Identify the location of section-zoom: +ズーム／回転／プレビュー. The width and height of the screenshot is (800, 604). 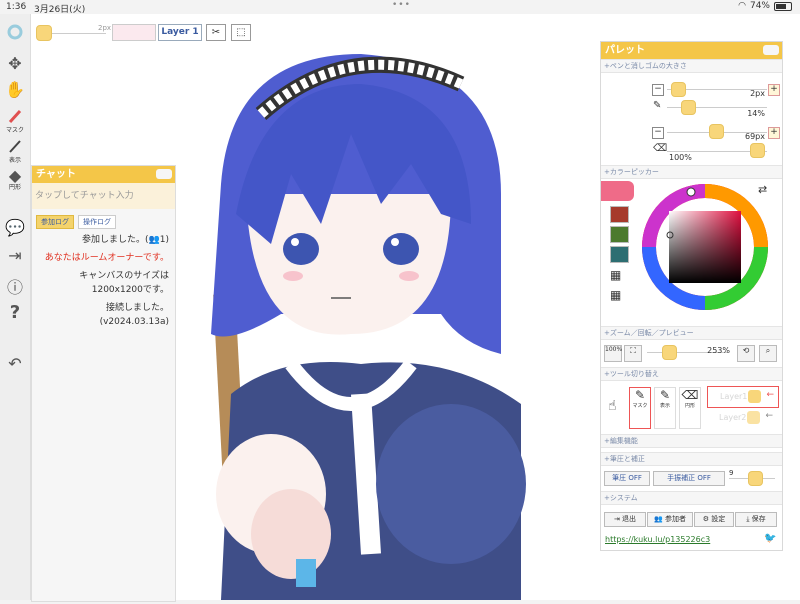
(691, 333).